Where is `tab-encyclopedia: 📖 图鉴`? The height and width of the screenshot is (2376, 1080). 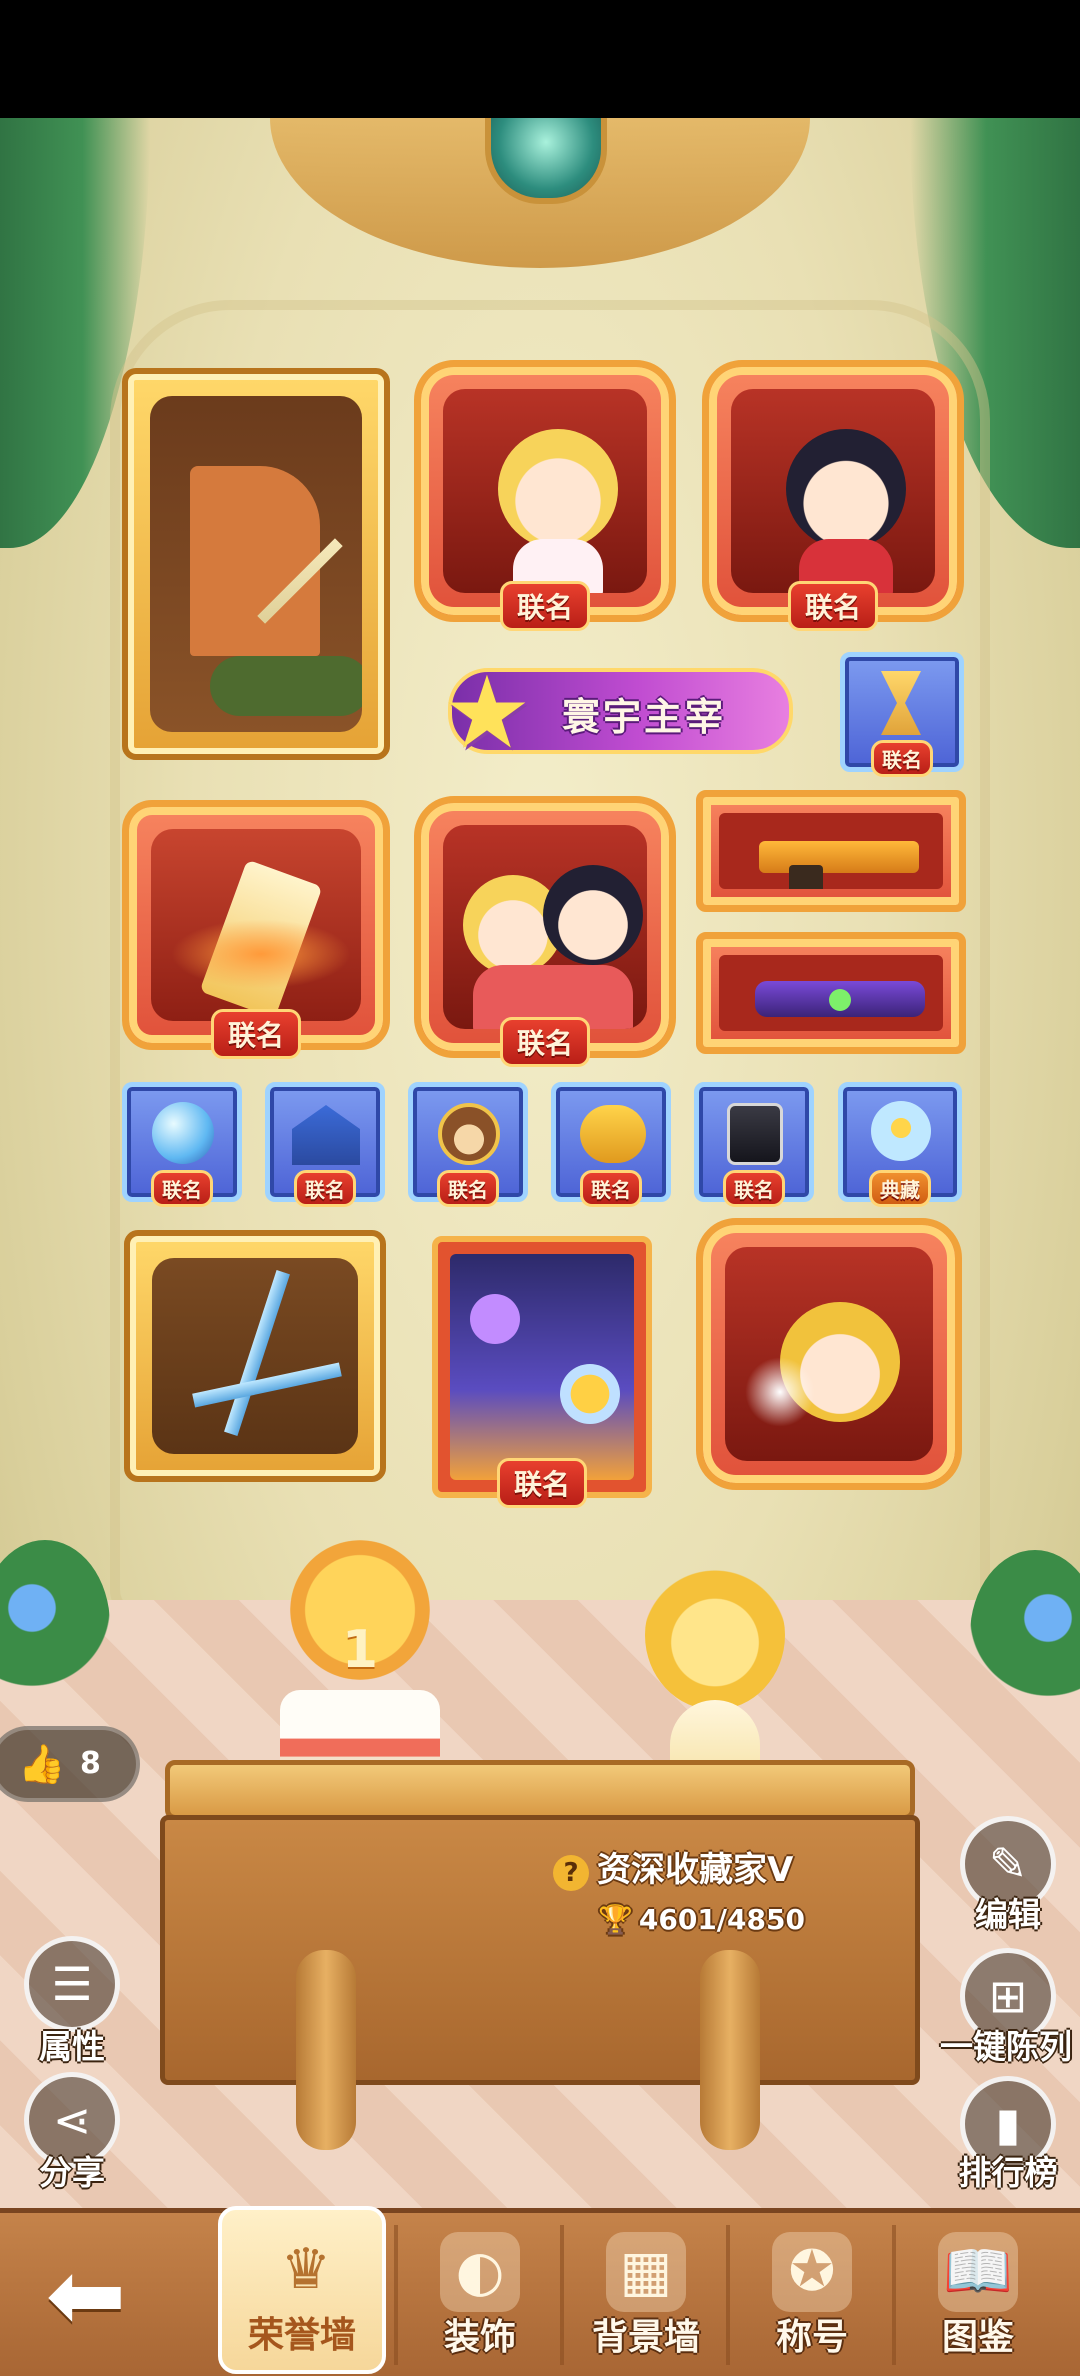 tab-encyclopedia: 📖 图鉴 is located at coordinates (978, 2292).